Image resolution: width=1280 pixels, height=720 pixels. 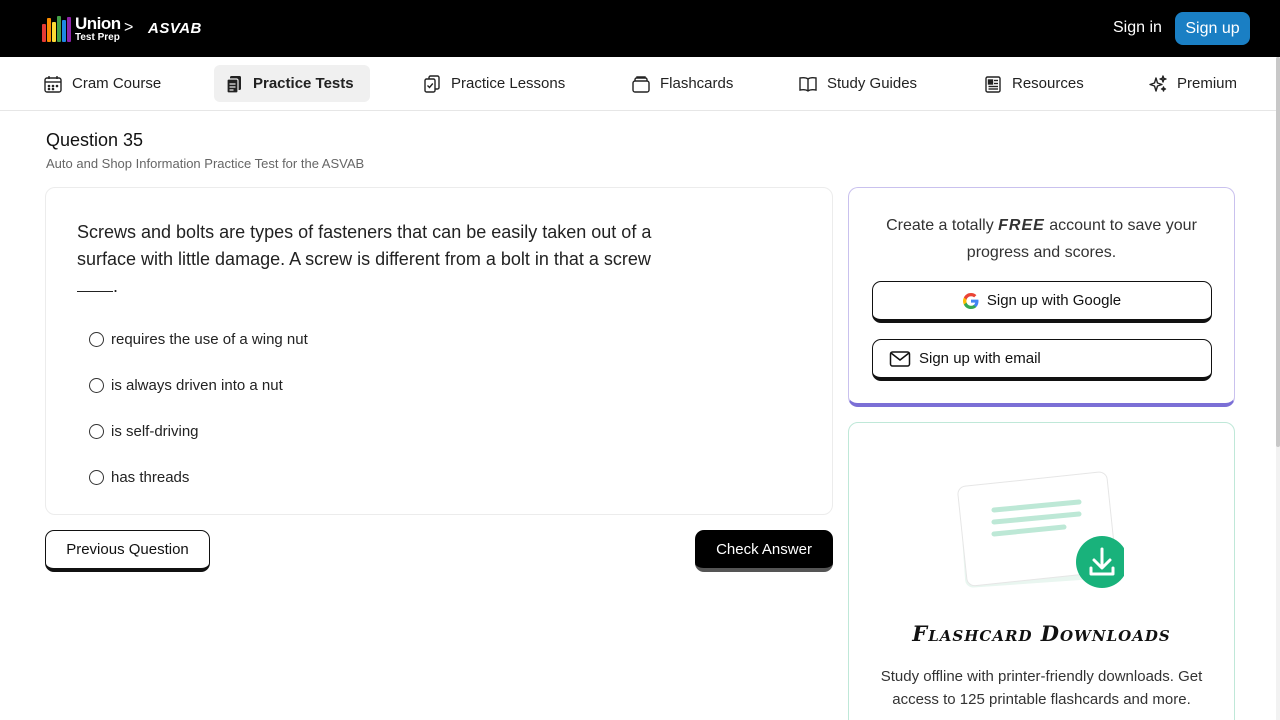 What do you see at coordinates (970, 300) in the screenshot?
I see `google-icon` at bounding box center [970, 300].